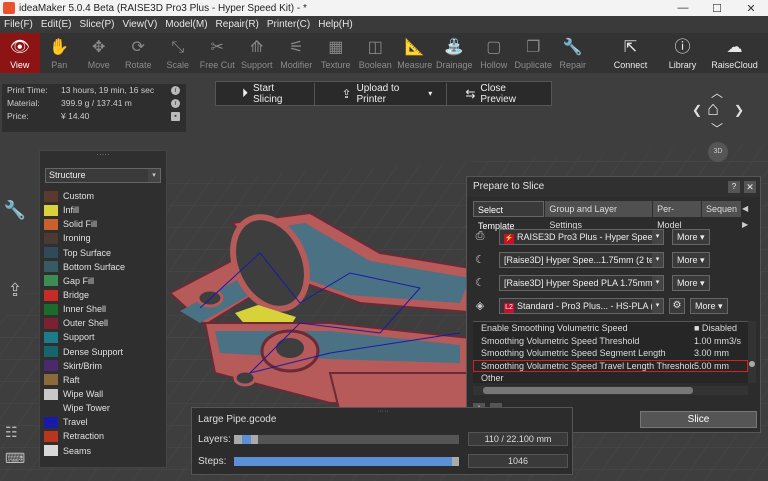 This screenshot has width=768, height=481. What do you see at coordinates (103, 253) in the screenshot?
I see `legend-item: Top Surface` at bounding box center [103, 253].